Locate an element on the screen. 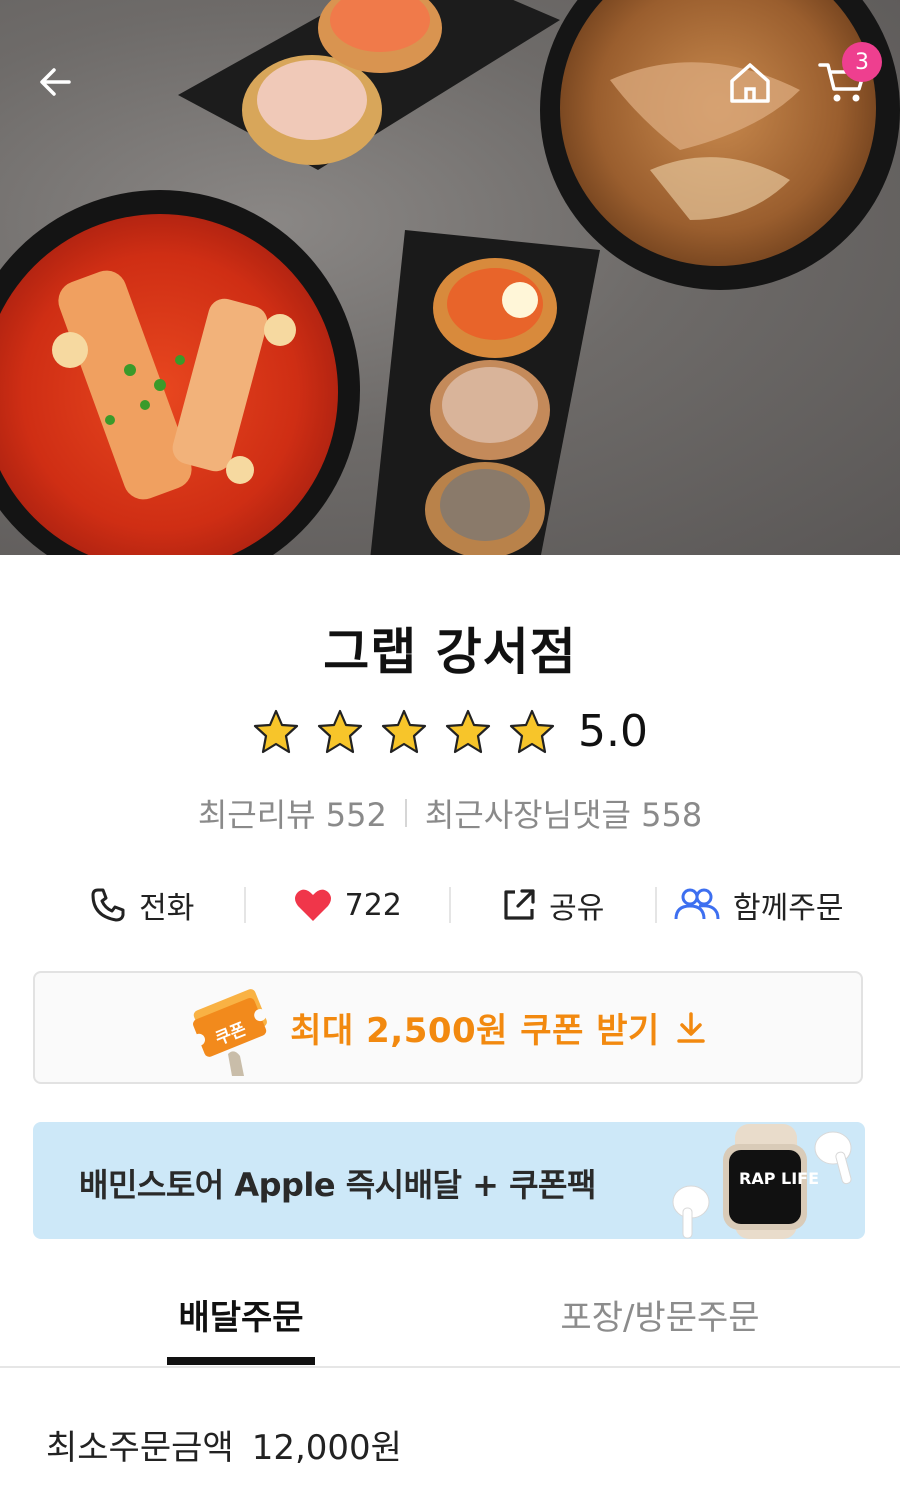  recent-reviews-label: 최근리뷰 is located at coordinates (256, 815).